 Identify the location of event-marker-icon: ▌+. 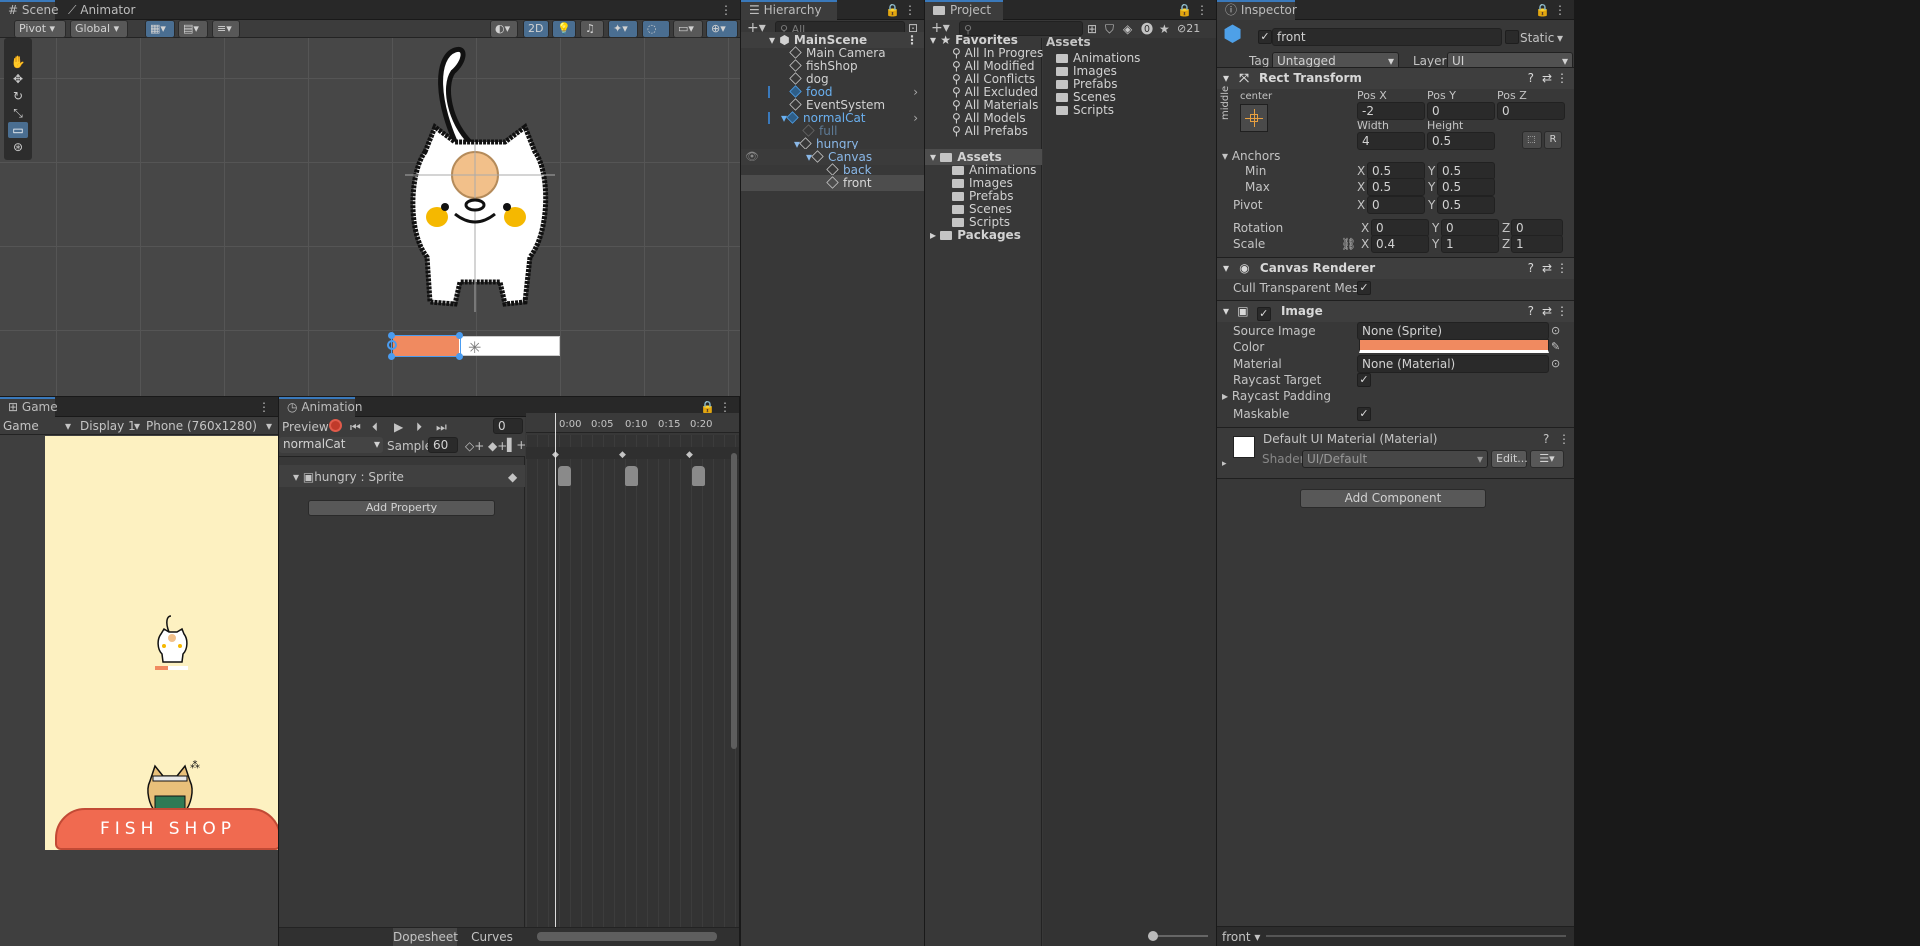
(516, 445).